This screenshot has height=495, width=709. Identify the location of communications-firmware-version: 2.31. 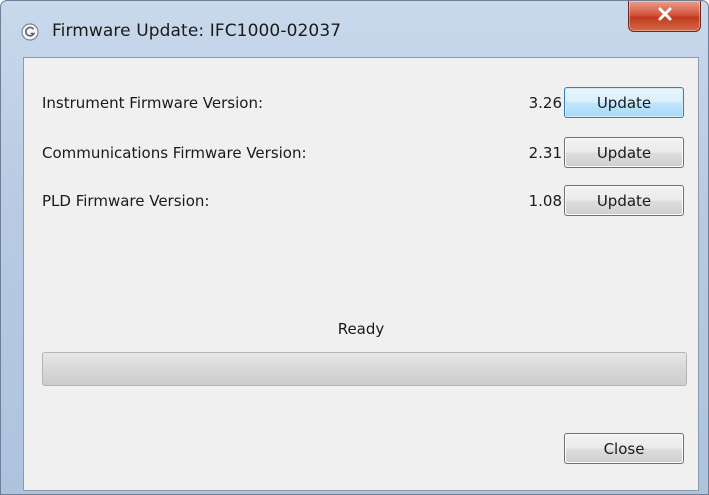
(545, 153).